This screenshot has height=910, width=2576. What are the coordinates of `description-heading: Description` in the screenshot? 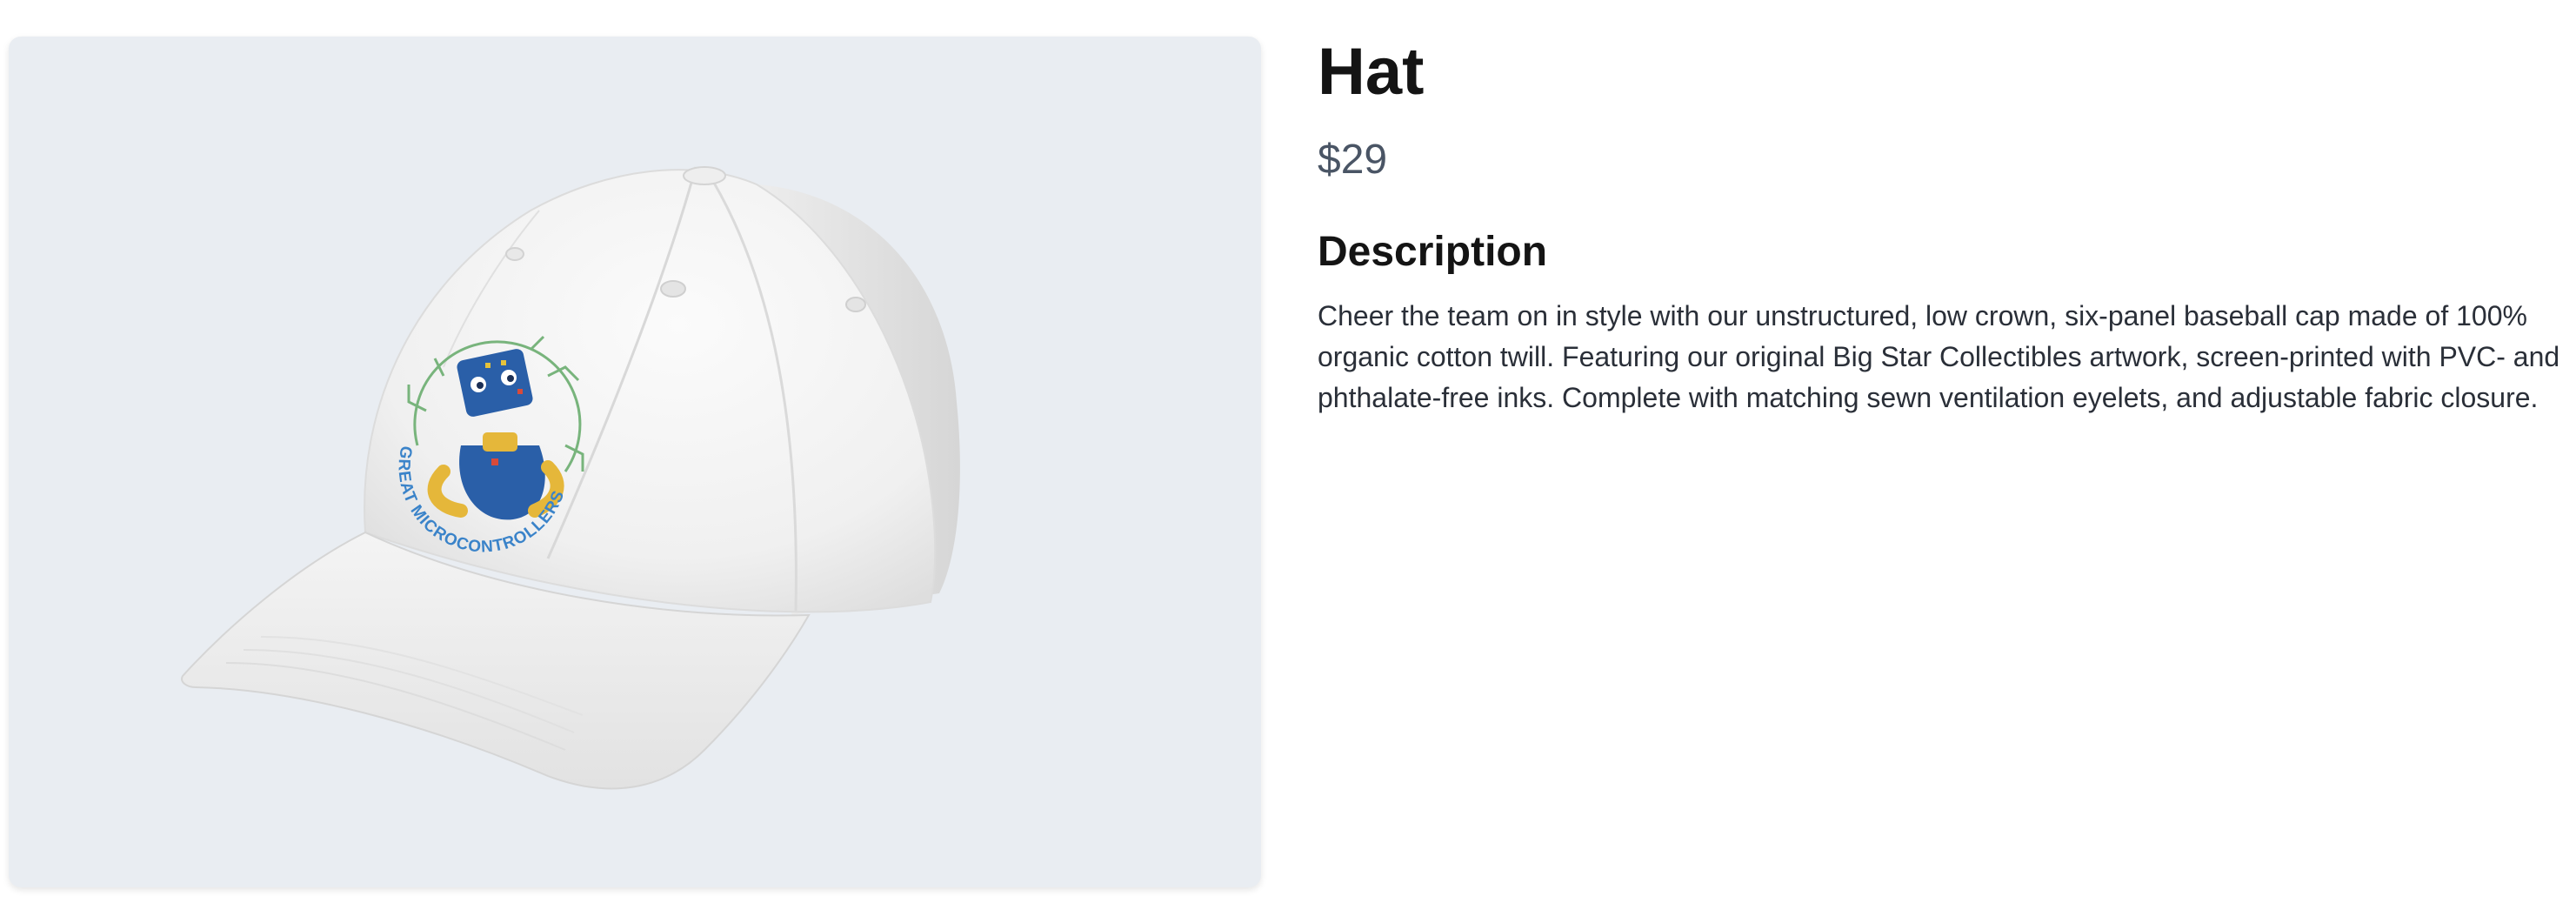 It's located at (1433, 252).